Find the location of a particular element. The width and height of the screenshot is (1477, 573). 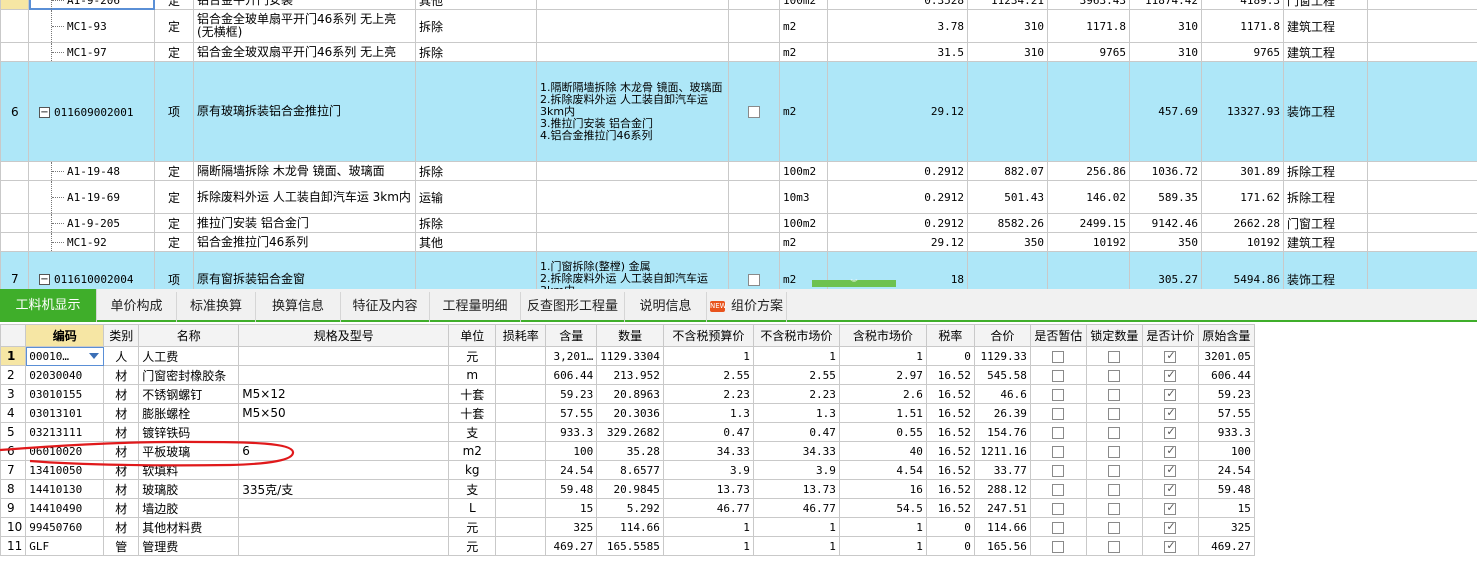

item-cost-4: 171.62 is located at coordinates (1242, 197).